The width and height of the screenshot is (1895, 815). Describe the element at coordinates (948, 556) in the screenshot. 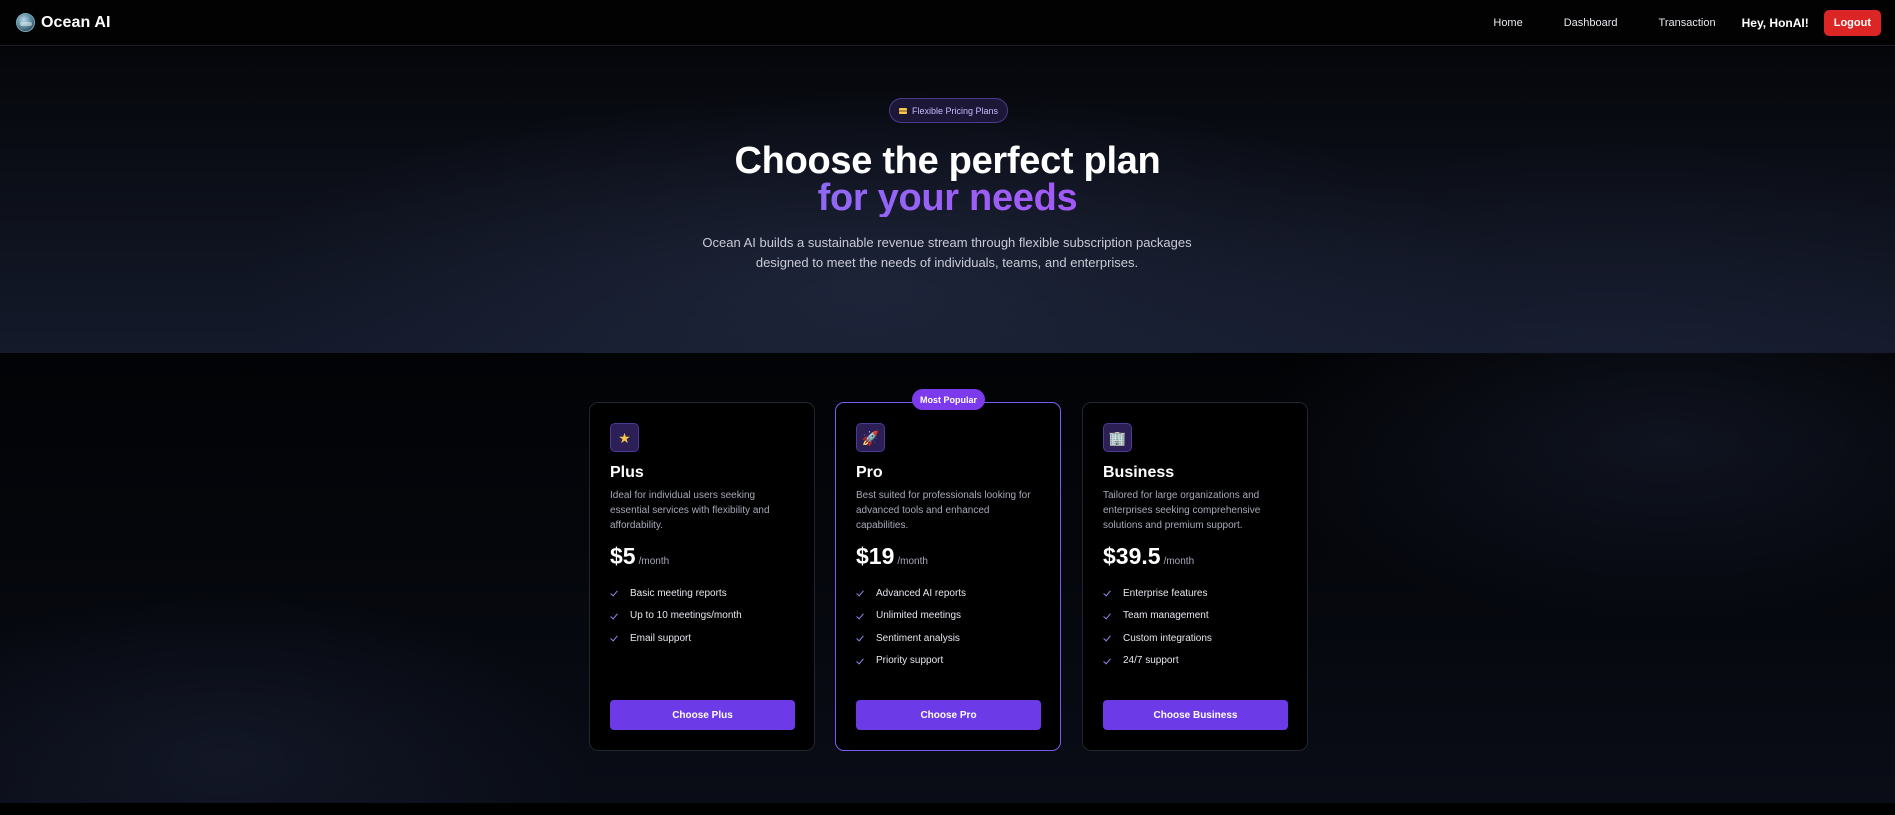

I see `plan-price-row: $19 /month` at that location.